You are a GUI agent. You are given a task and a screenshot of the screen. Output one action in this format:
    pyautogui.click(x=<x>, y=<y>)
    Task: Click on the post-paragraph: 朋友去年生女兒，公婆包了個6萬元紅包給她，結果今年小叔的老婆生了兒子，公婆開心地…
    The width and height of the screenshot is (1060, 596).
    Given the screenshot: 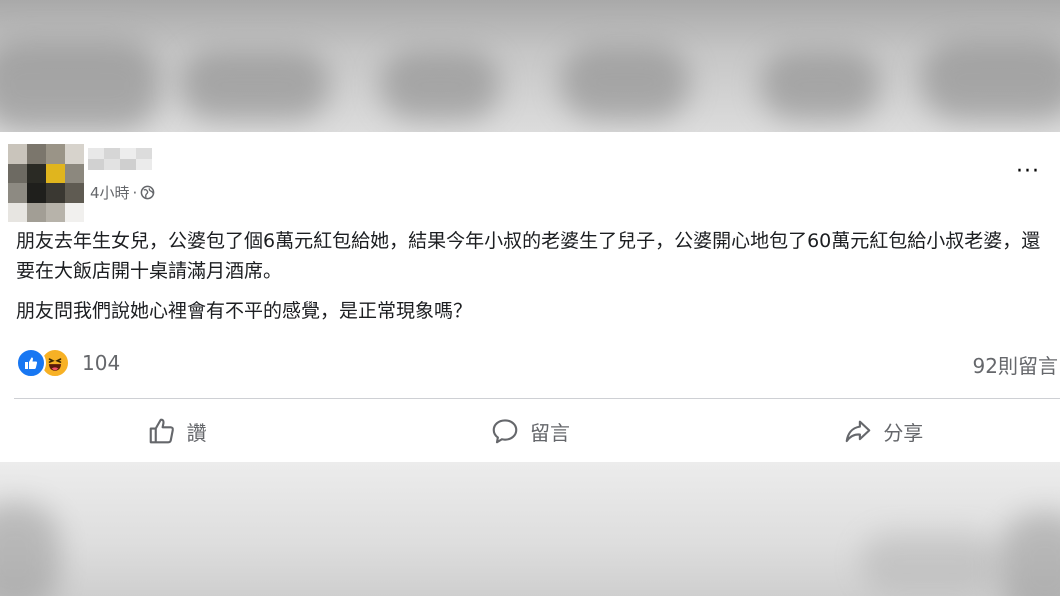 What is the action you would take?
    pyautogui.click(x=528, y=256)
    